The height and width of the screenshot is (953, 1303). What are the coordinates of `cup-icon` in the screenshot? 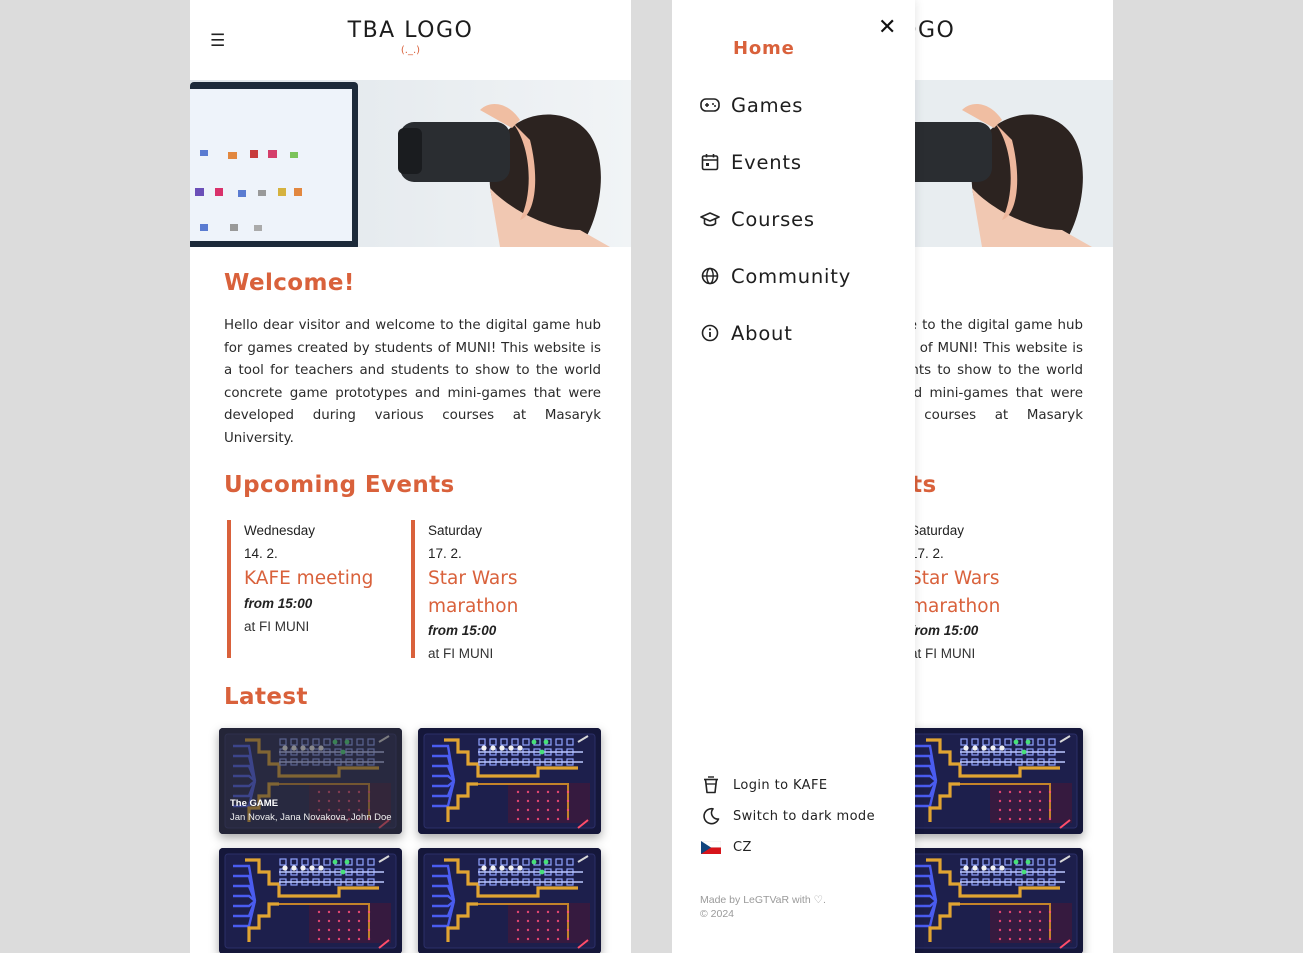 It's located at (711, 785).